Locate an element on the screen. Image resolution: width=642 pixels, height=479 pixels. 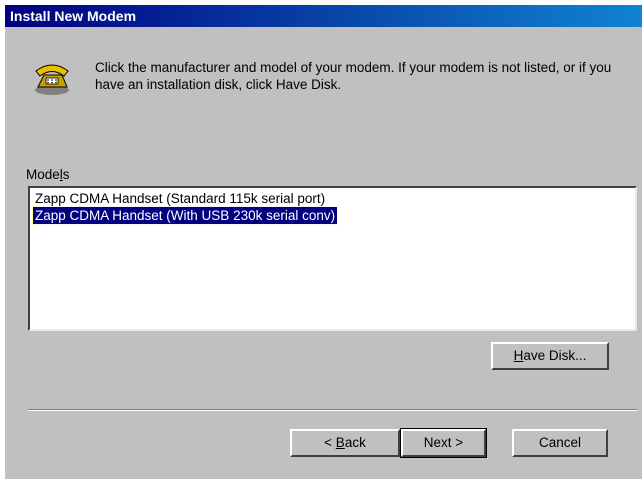
window-title: Install New Modem is located at coordinates (73, 16).